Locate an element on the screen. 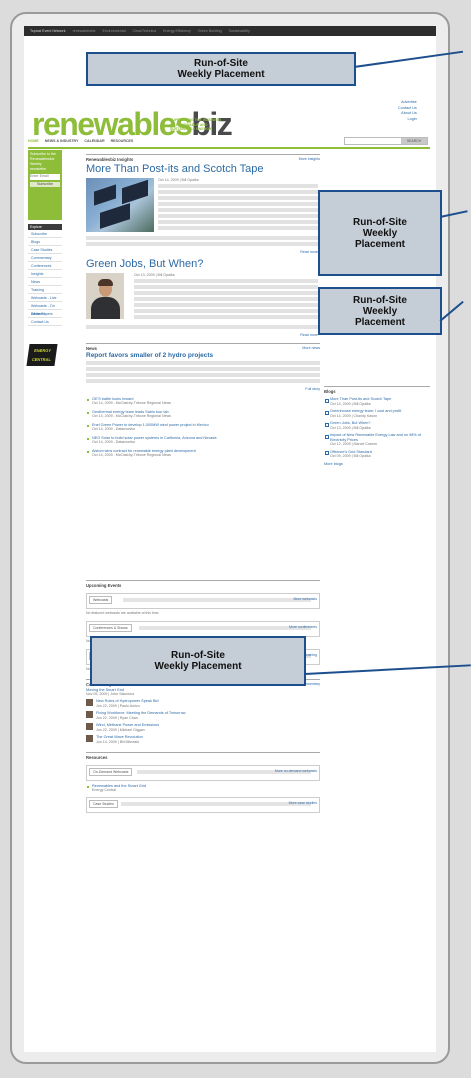 The width and height of the screenshot is (471, 1078). placement-label: Placement is located at coordinates (380, 244).